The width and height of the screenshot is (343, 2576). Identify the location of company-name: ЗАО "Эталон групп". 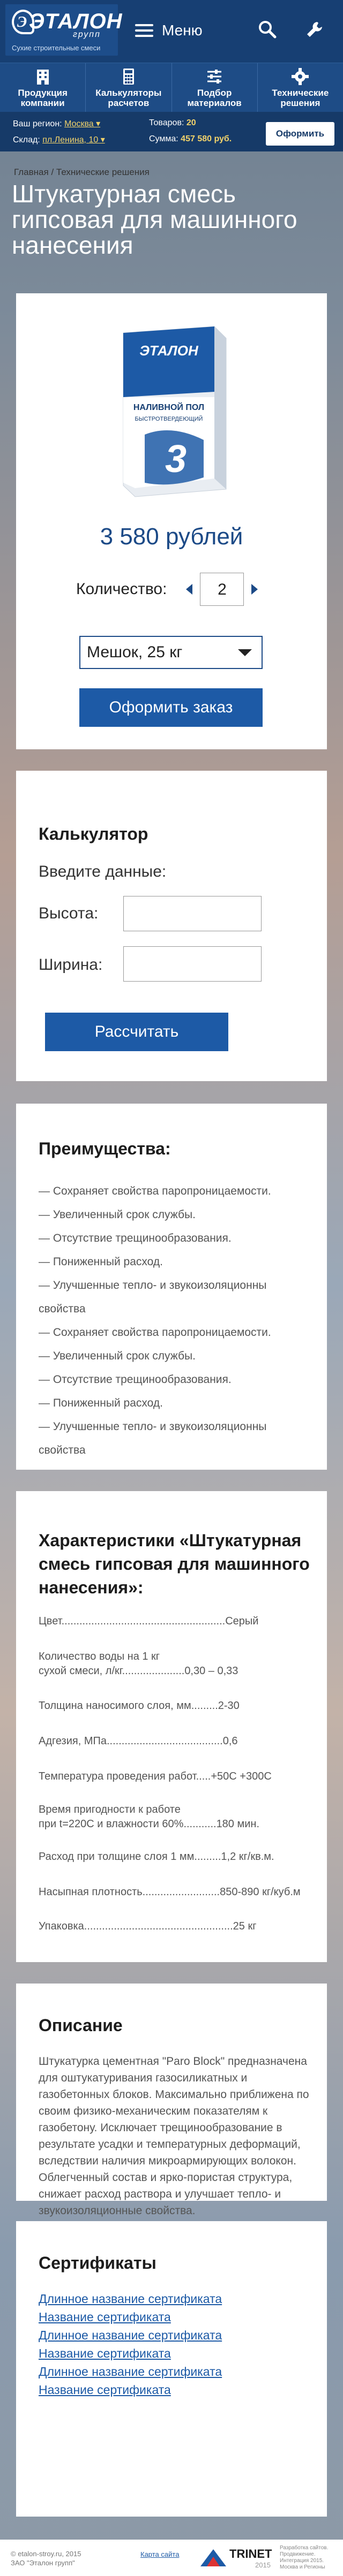
(43, 2563).